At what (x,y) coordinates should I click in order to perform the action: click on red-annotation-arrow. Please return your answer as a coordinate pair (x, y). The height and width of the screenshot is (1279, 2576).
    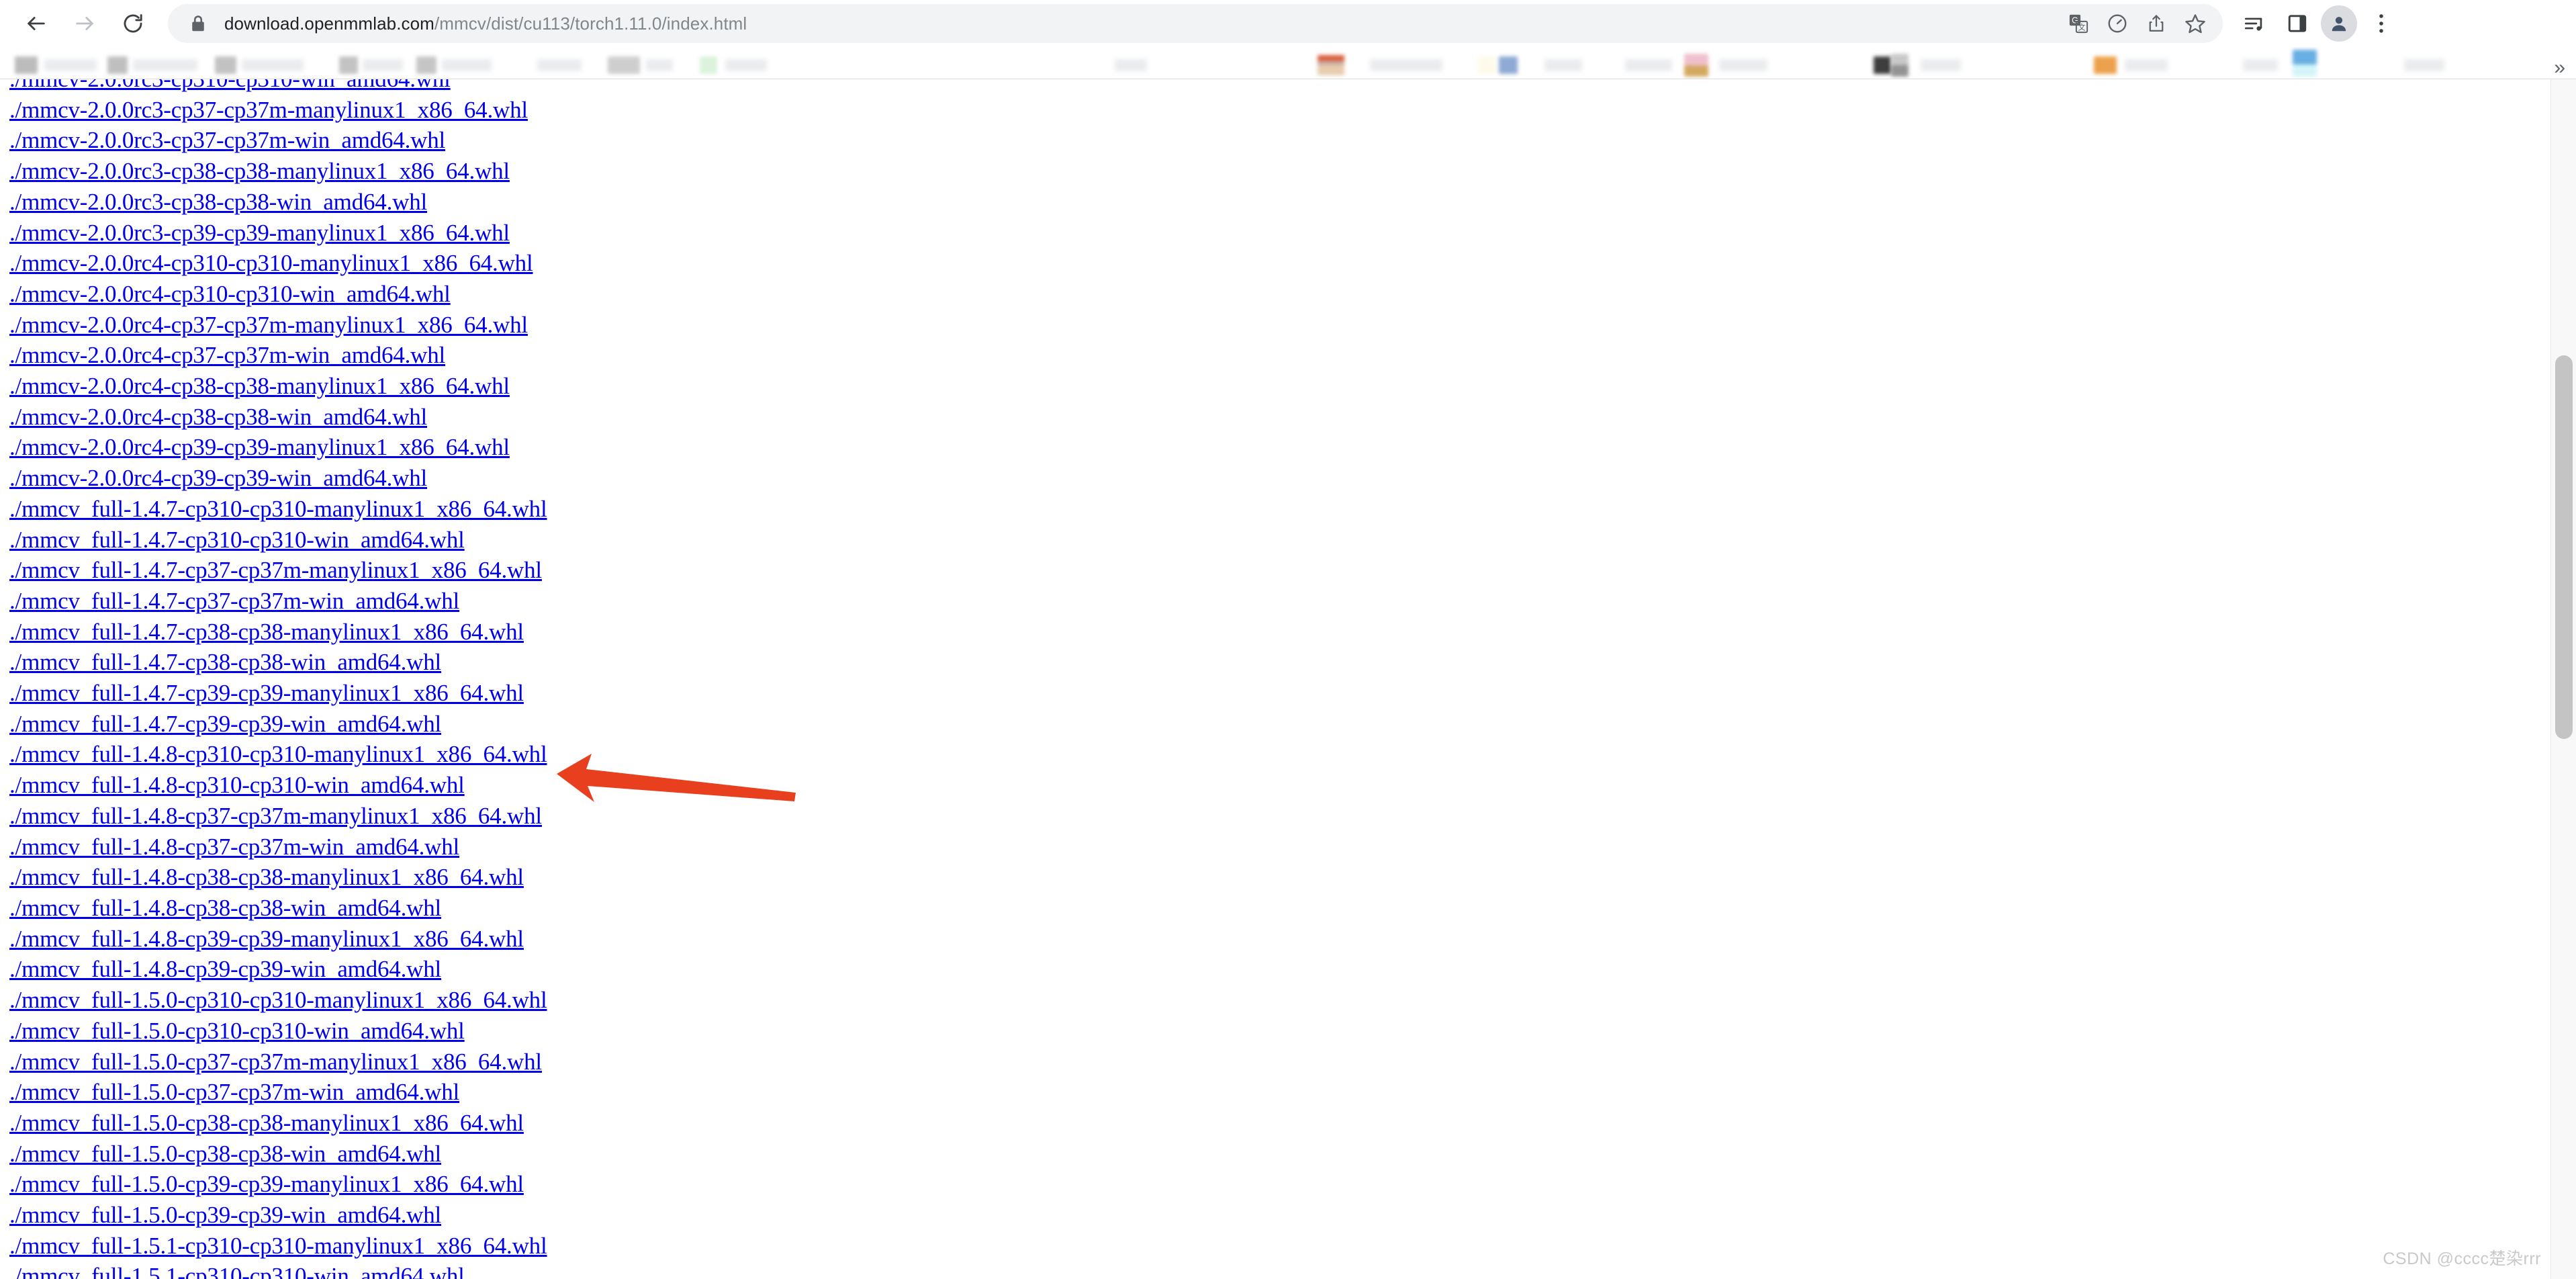
    Looking at the image, I should click on (676, 778).